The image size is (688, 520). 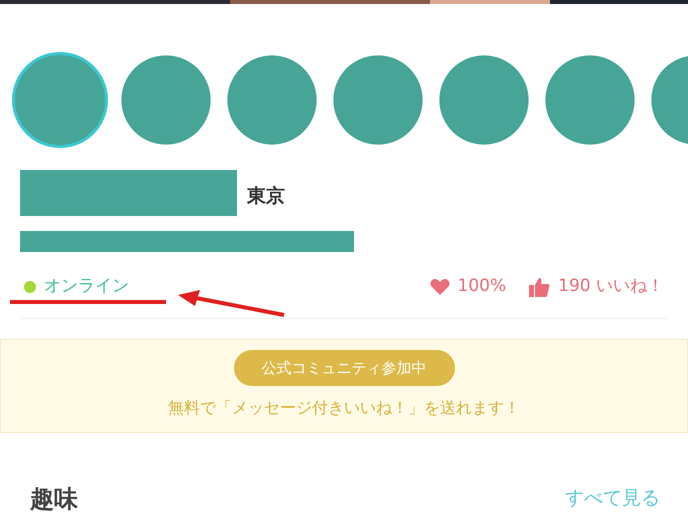 I want to click on banner-message: 無料で「メッセージ付きいいね！」を送れます！, so click(x=344, y=407).